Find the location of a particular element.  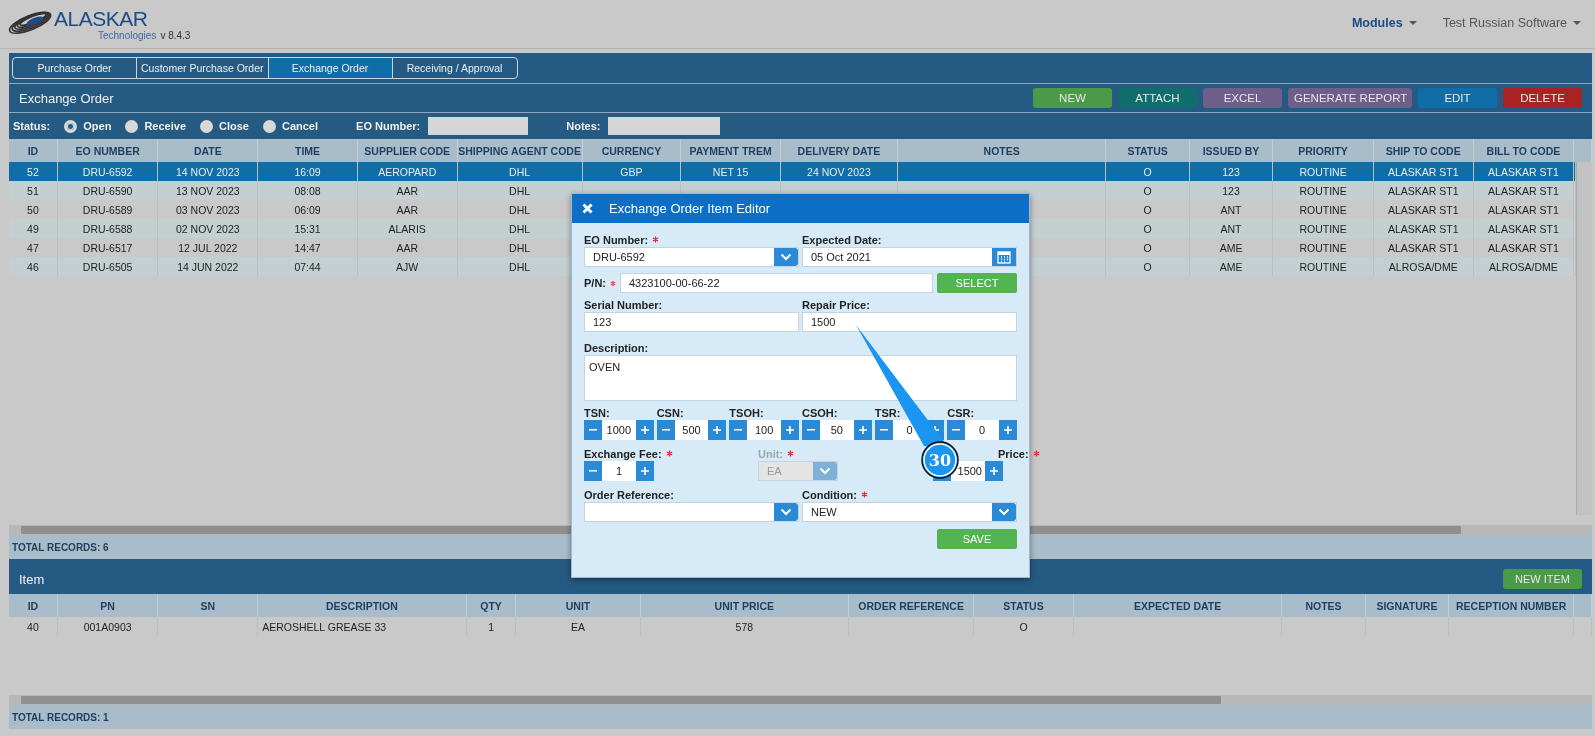

field-label: CSR: is located at coordinates (961, 412).